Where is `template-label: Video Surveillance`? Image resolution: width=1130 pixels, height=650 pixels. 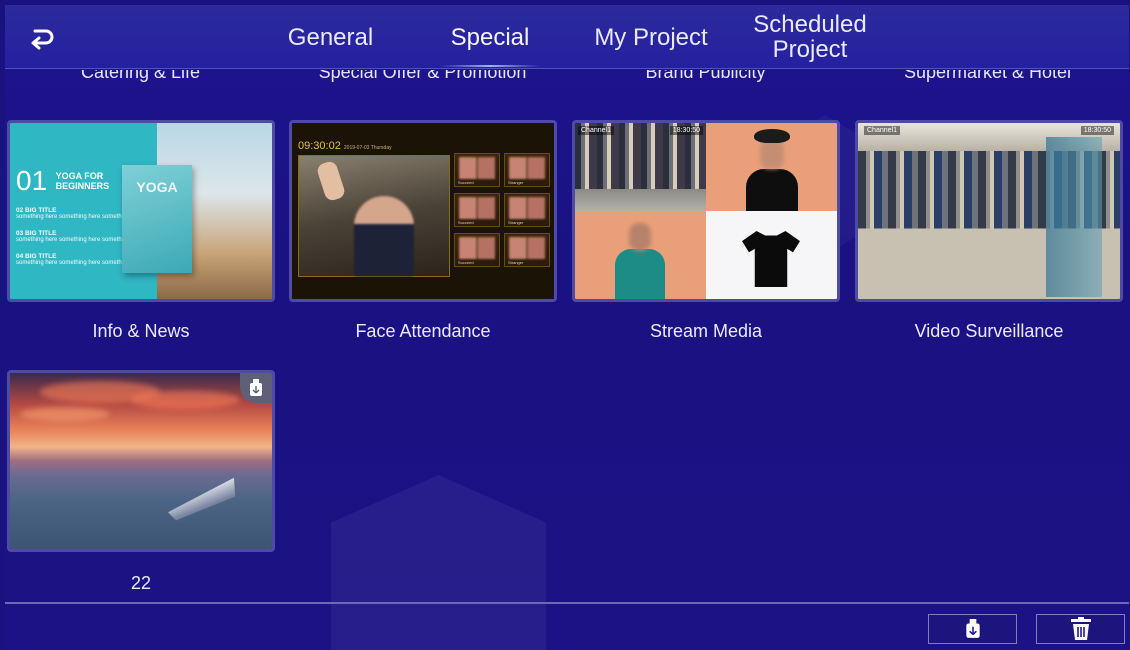 template-label: Video Surveillance is located at coordinates (989, 331).